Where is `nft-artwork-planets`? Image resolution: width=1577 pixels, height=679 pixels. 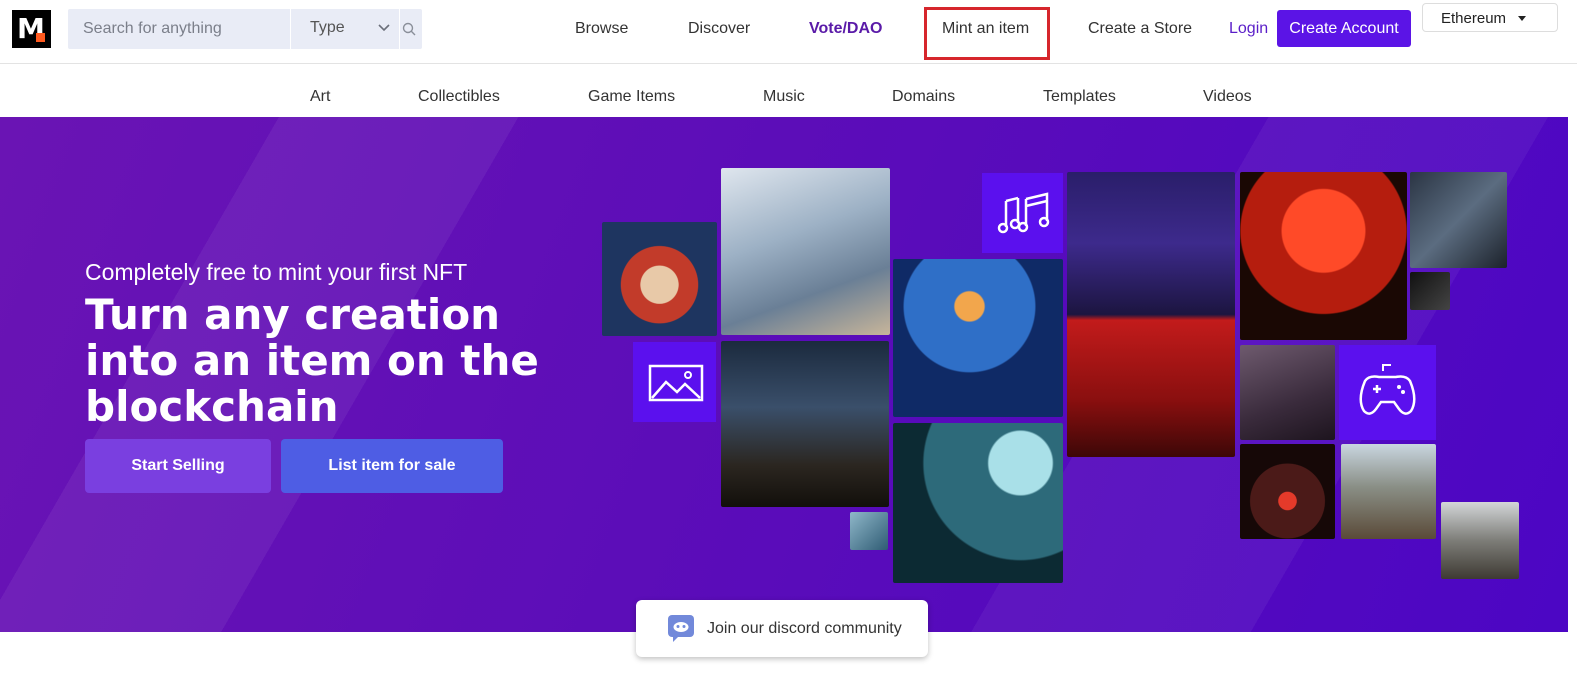
nft-artwork-planets is located at coordinates (978, 338).